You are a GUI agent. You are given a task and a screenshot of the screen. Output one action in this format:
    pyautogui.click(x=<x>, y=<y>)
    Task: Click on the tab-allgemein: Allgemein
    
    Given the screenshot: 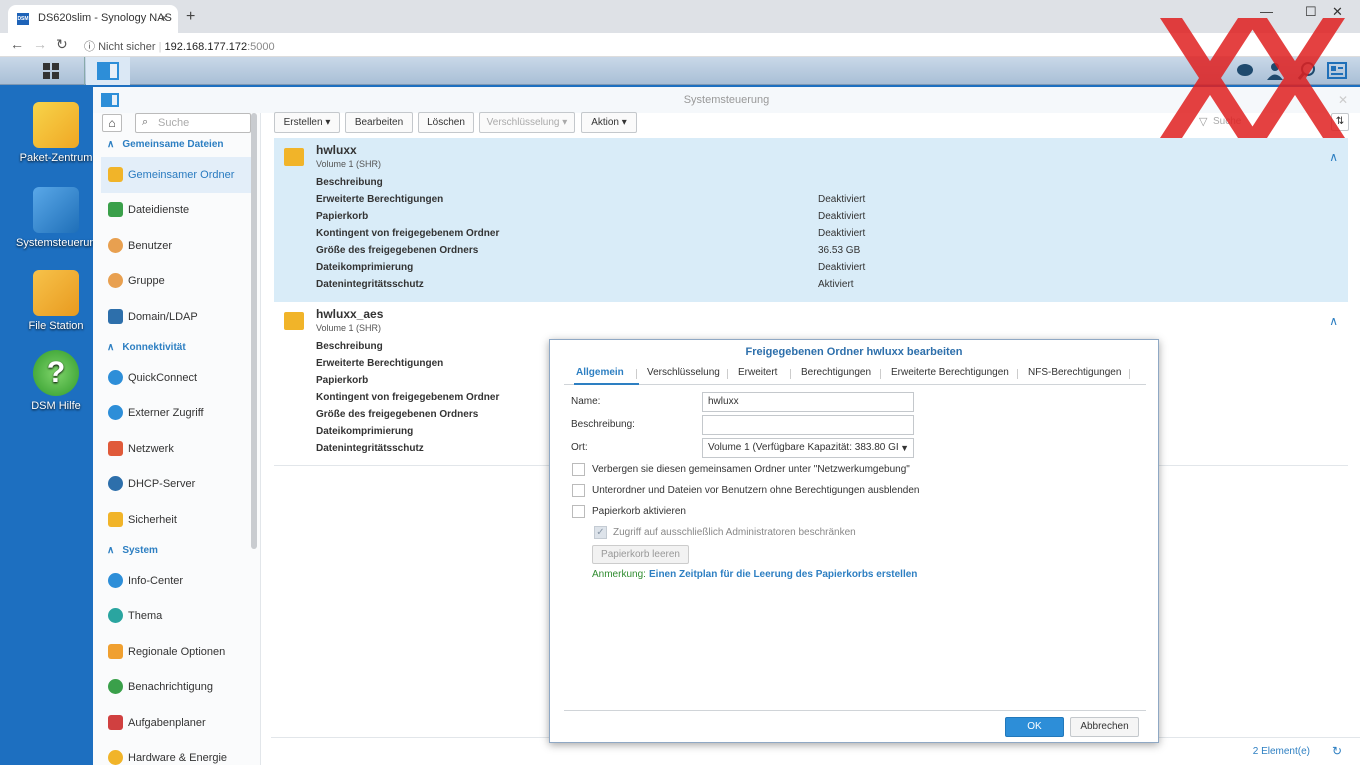 What is the action you would take?
    pyautogui.click(x=600, y=372)
    